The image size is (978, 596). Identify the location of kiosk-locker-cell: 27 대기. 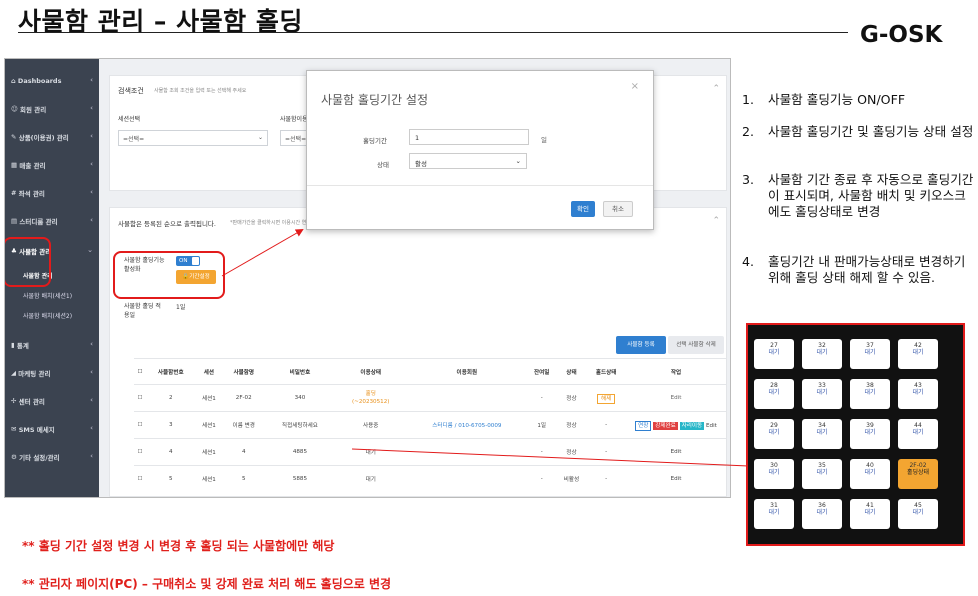
(774, 354).